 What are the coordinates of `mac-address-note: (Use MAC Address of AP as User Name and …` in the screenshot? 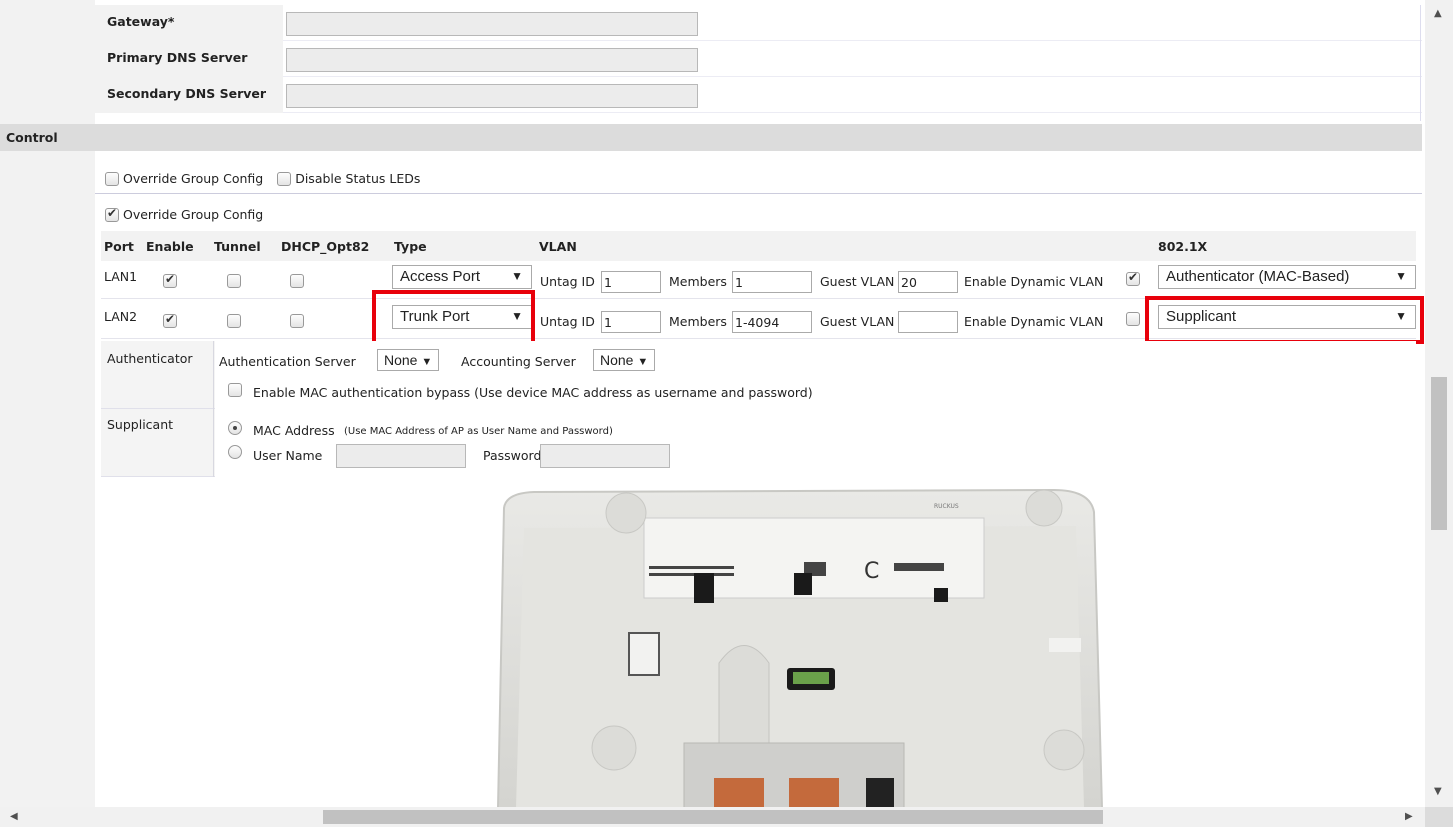 It's located at (478, 431).